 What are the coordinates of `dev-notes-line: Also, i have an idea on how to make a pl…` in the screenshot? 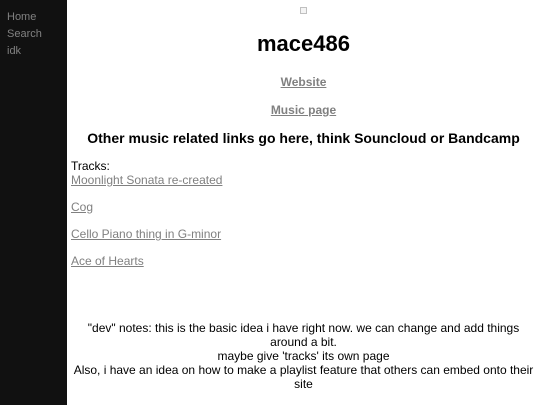 It's located at (303, 377).